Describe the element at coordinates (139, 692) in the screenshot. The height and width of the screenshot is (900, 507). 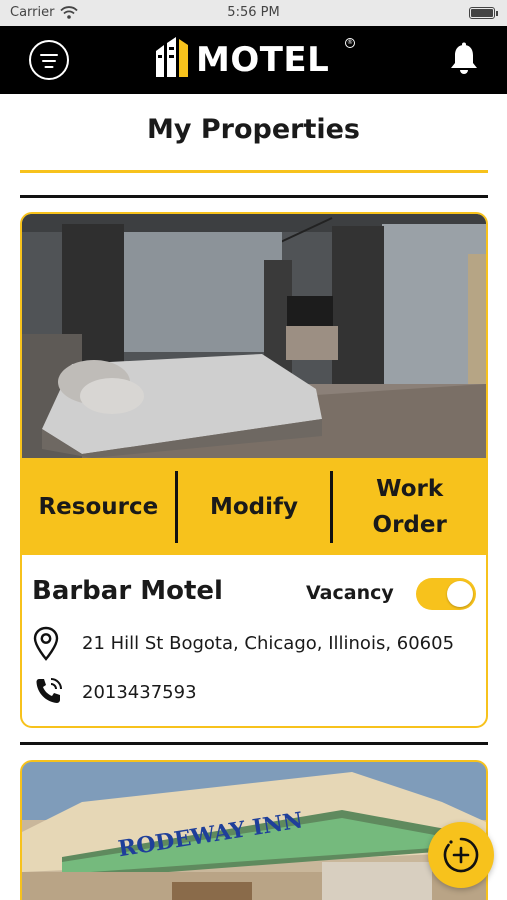
I see `property-phone: 2013437593` at that location.